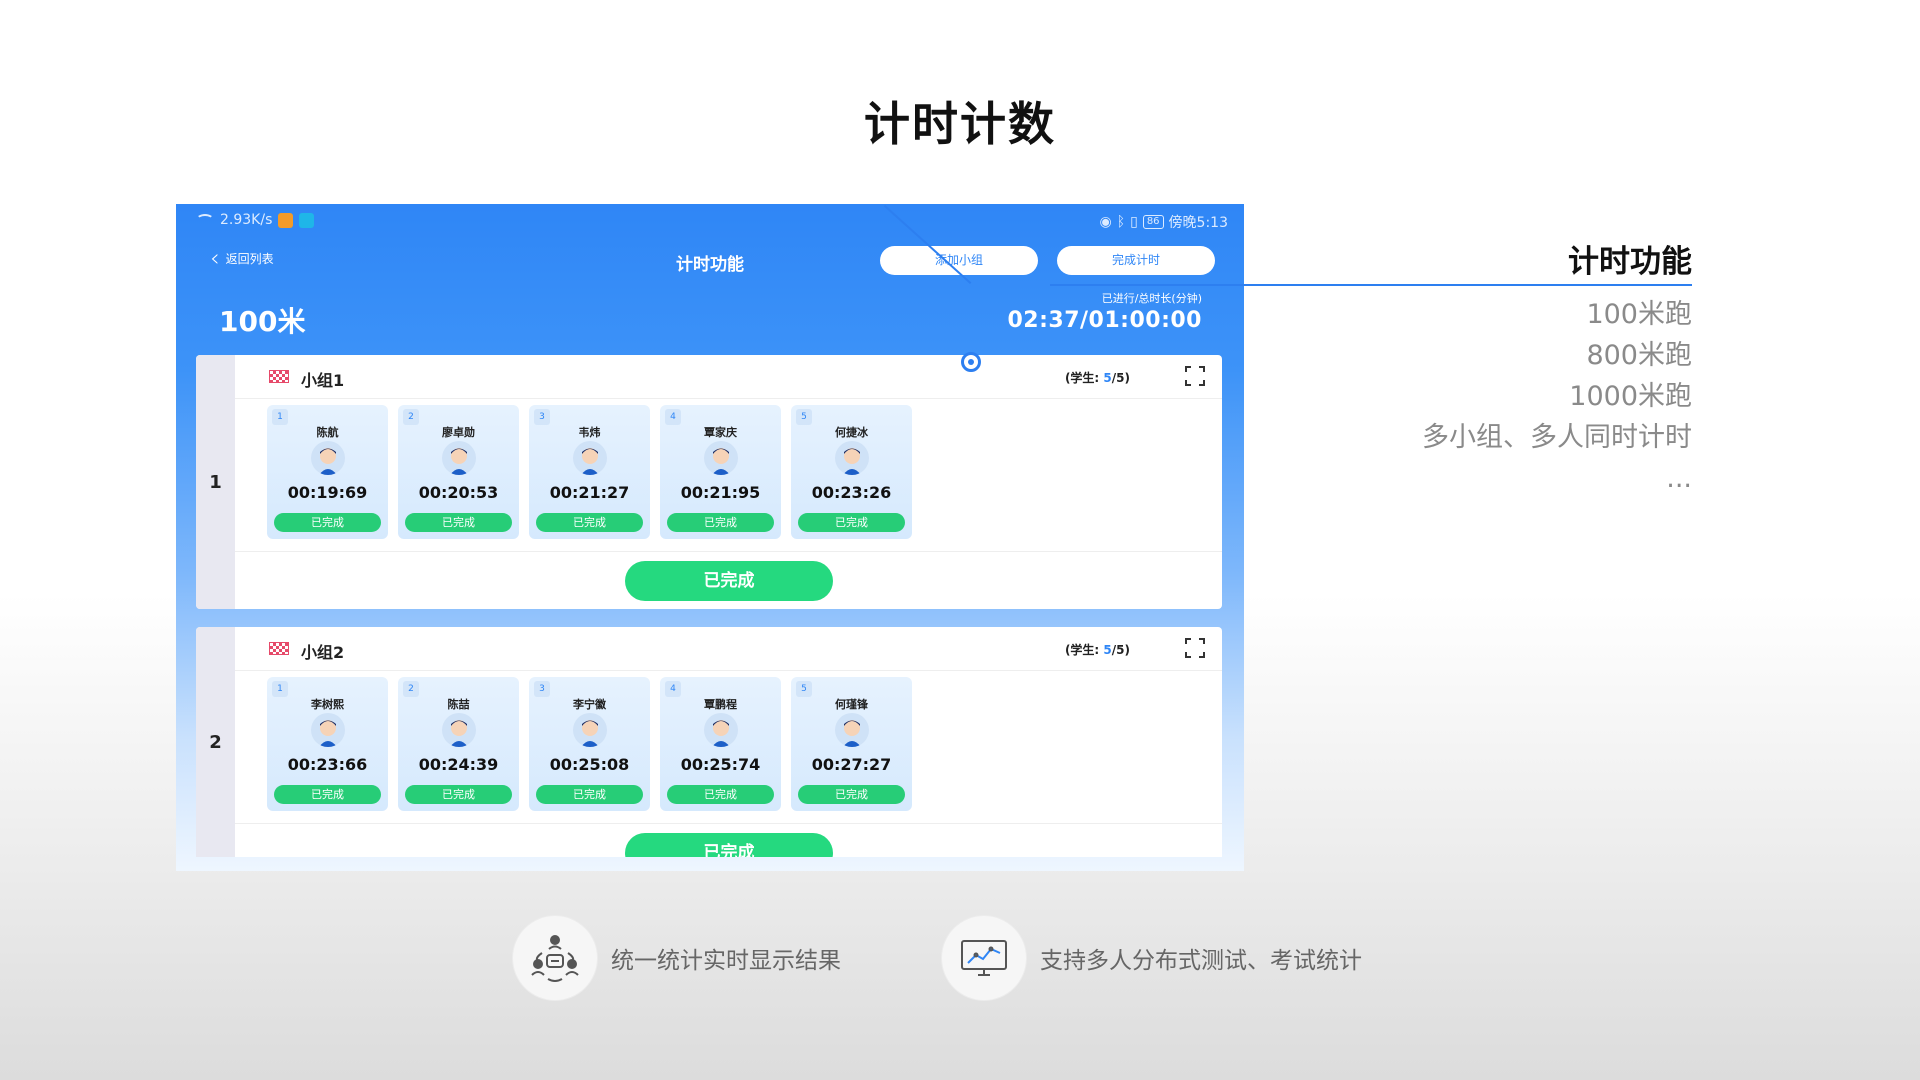  What do you see at coordinates (1371, 285) in the screenshot?
I see `callout-line` at bounding box center [1371, 285].